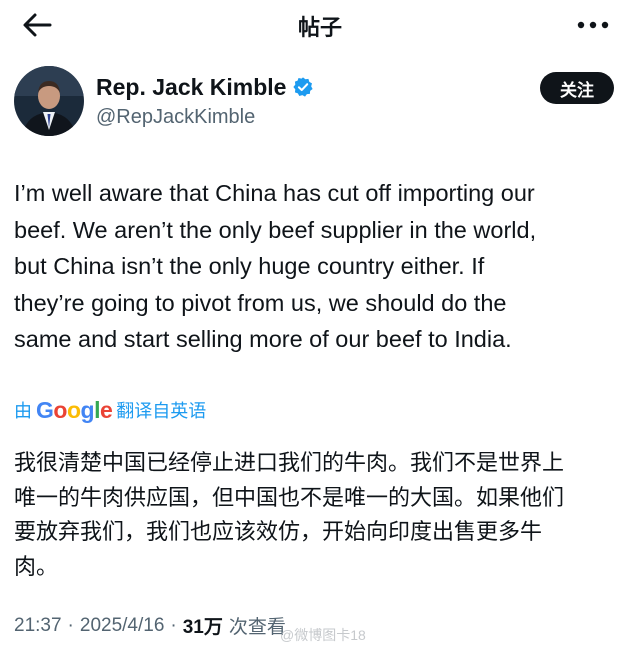  I want to click on translation-suffix: 翻译自英语, so click(161, 411).